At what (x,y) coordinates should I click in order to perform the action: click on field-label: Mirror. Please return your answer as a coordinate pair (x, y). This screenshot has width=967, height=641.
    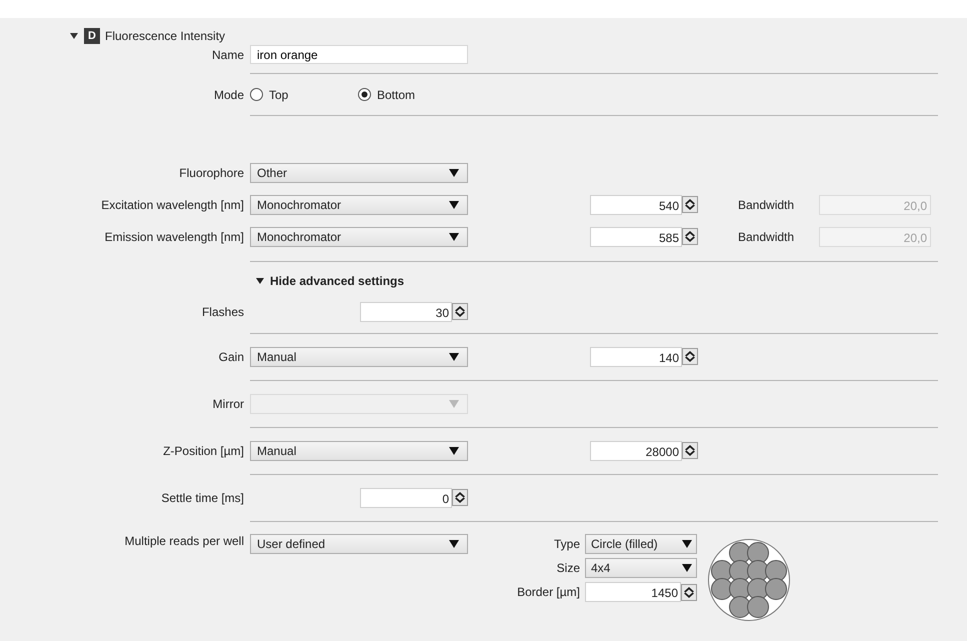
    Looking at the image, I should click on (228, 403).